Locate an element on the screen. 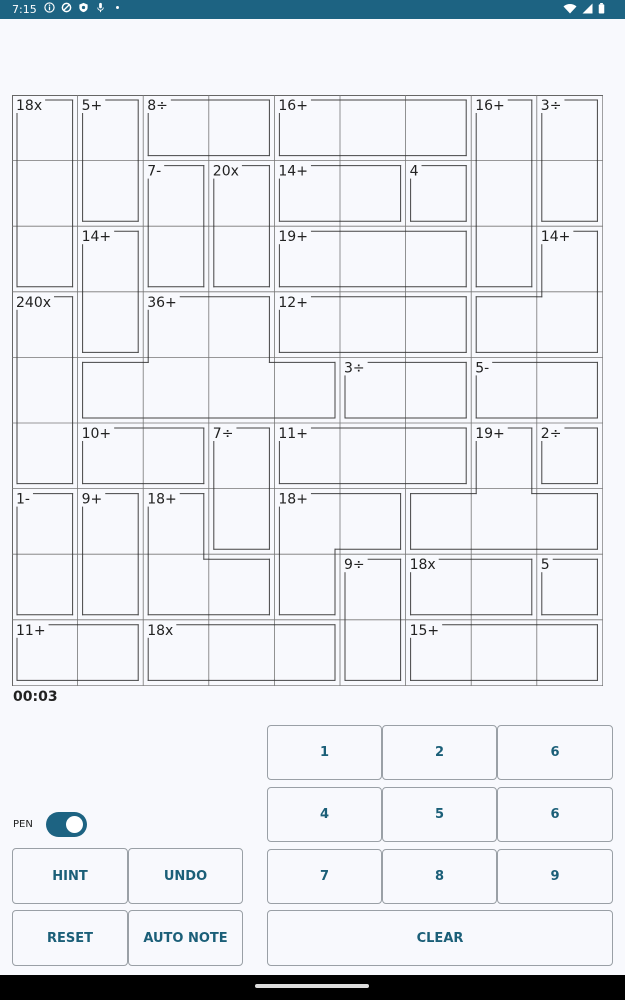  cage-clue: 240x is located at coordinates (33, 303).